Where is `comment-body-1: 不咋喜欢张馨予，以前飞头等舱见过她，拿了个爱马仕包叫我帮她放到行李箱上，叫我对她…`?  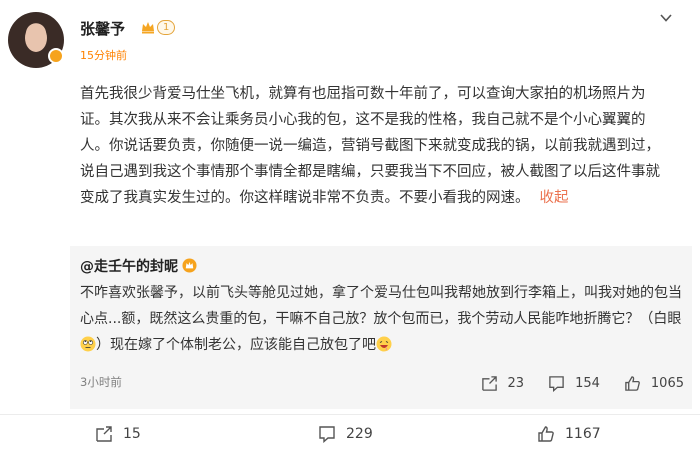
comment-body-1: 不咋喜欢张馨予，以前飞头等舱见过她，拿了个爱马仕包叫我帮她放到行李箱上，叫我对她… is located at coordinates (381, 306).